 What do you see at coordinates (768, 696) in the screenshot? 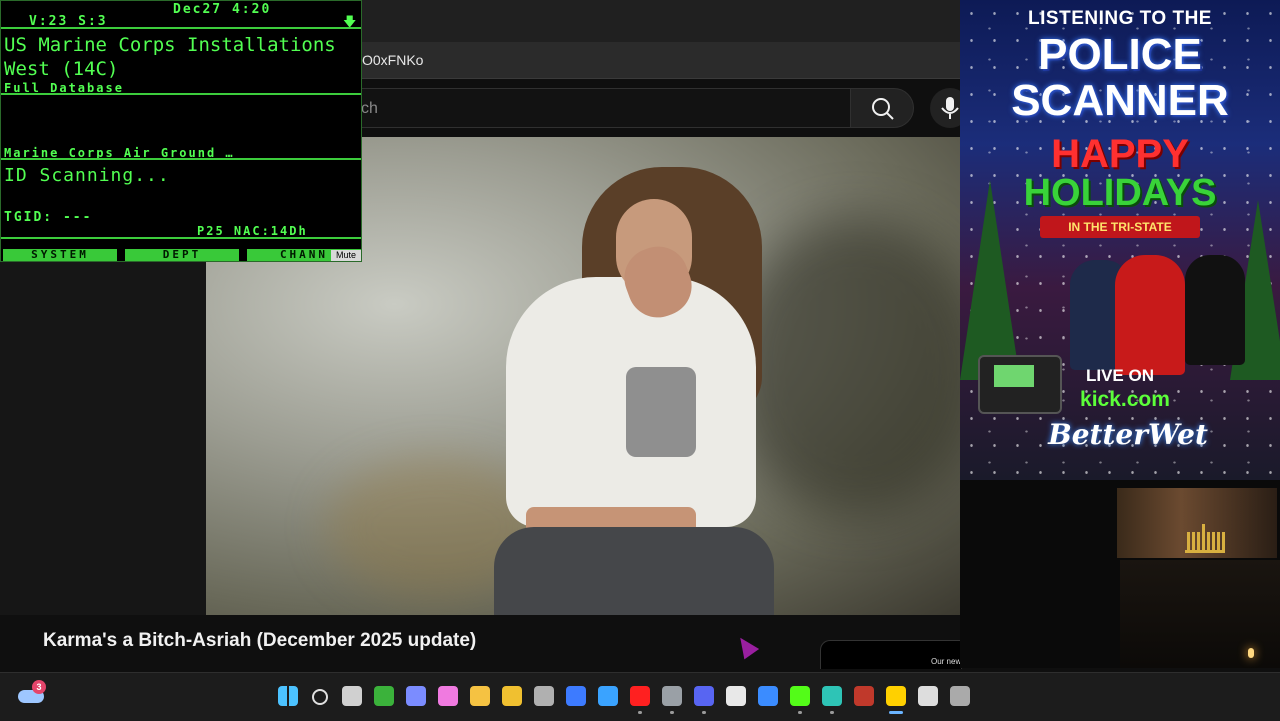
I see `messenger-icon` at bounding box center [768, 696].